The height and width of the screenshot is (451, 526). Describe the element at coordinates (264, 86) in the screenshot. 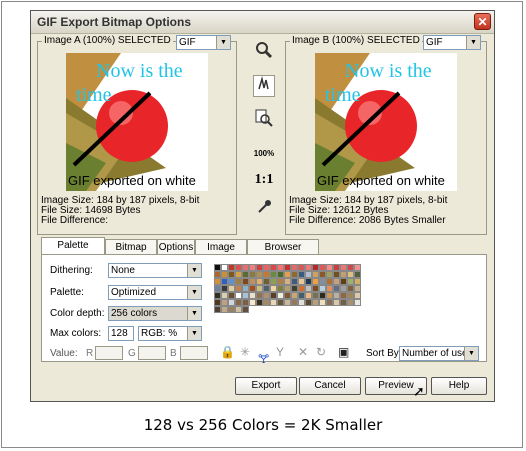

I see `push-tool-icon` at that location.